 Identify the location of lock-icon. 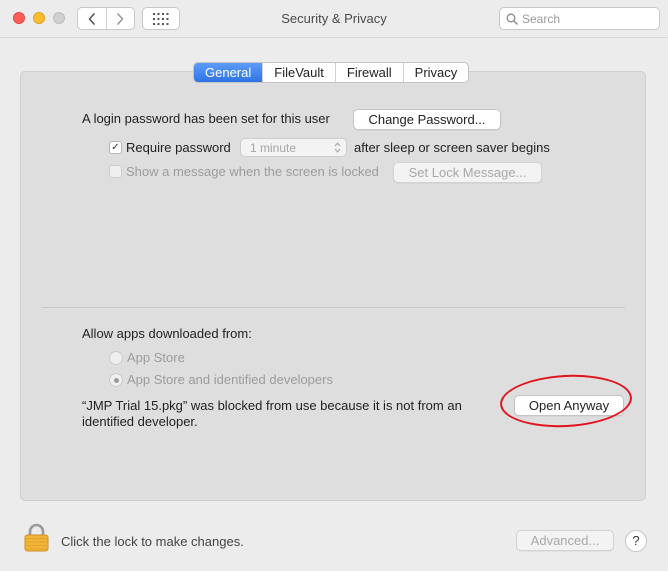
(36, 537).